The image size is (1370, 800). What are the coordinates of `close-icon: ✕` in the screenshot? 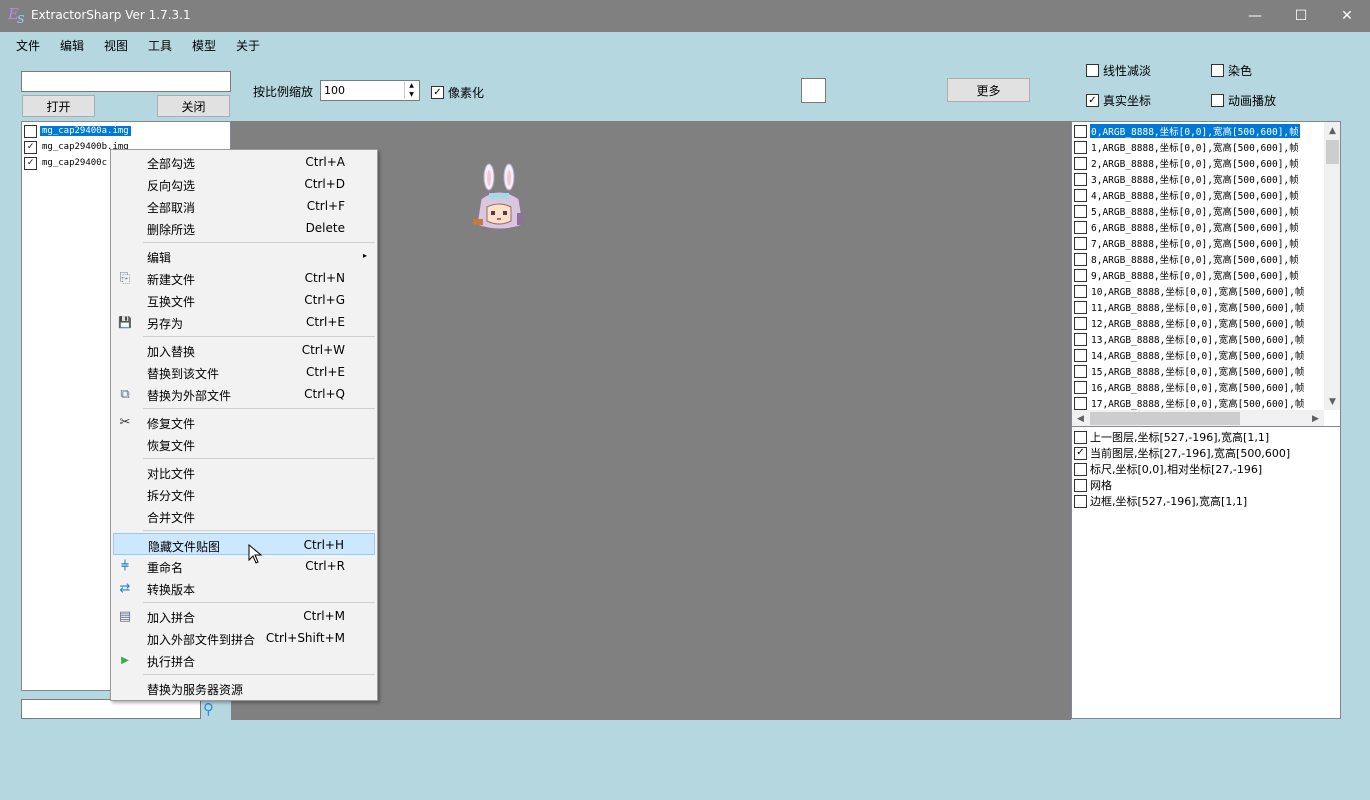 It's located at (1347, 16).